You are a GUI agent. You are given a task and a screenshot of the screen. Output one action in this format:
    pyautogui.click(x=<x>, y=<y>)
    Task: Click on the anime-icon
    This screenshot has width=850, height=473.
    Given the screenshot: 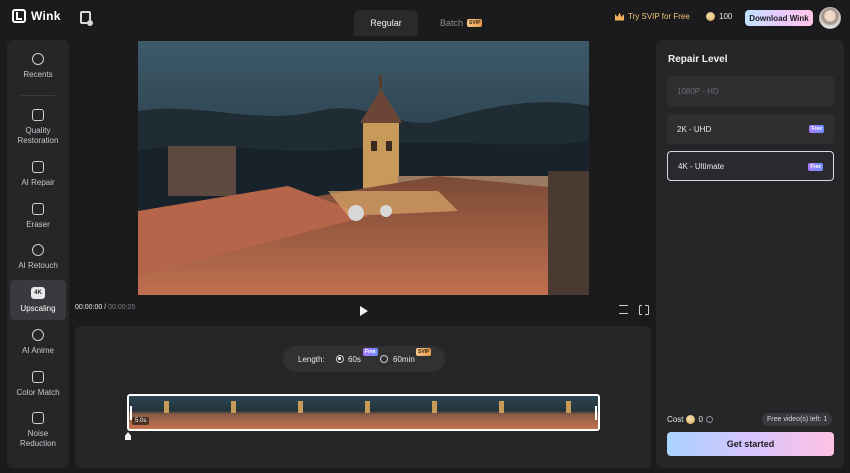 What is the action you would take?
    pyautogui.click(x=38, y=335)
    